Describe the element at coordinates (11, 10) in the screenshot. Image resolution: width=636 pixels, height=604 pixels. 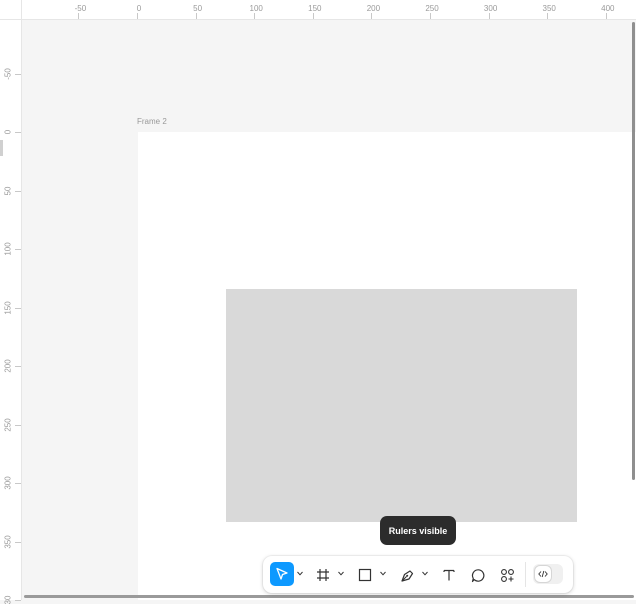
I see `ruler-corner` at that location.